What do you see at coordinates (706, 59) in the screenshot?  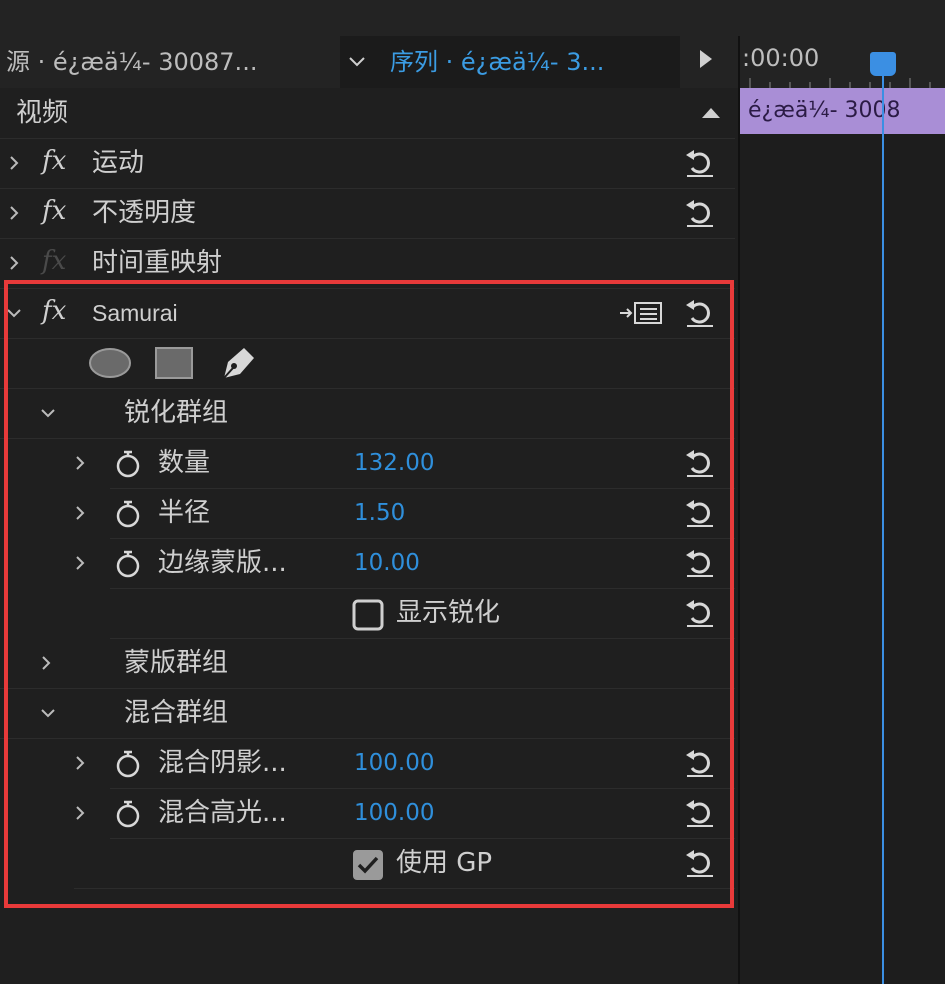 I see `play-arrow-icon` at bounding box center [706, 59].